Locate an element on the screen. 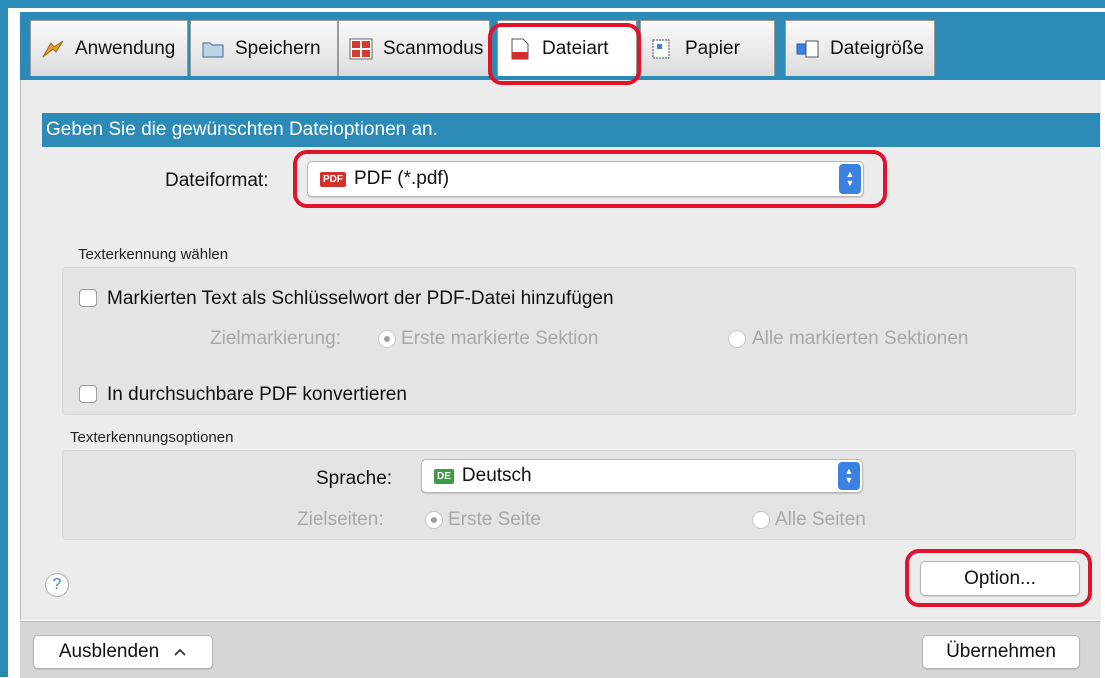 The width and height of the screenshot is (1105, 678). folder-icon is located at coordinates (213, 49).